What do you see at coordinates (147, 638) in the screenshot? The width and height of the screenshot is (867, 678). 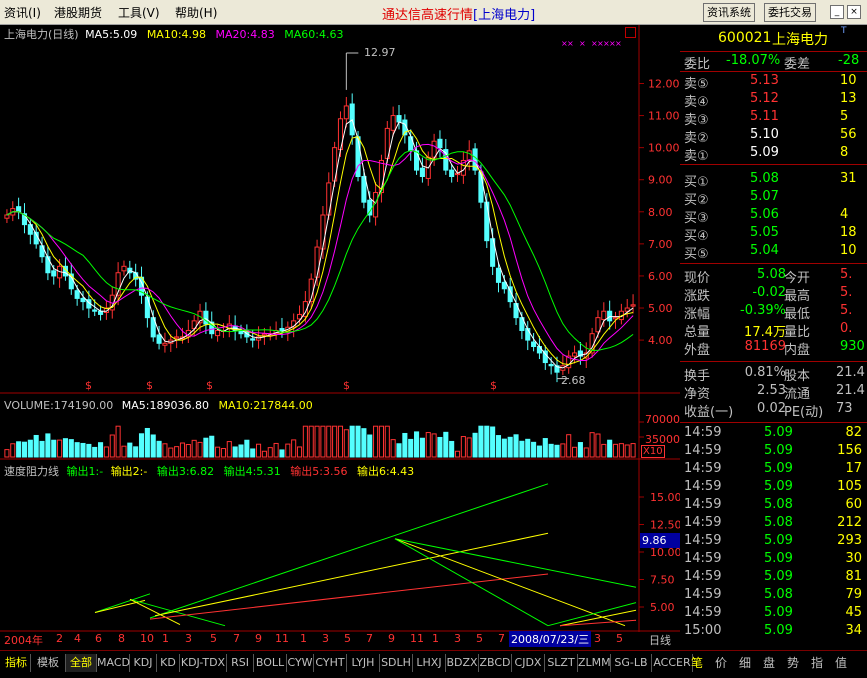 I see `date-axis-label: 10` at bounding box center [147, 638].